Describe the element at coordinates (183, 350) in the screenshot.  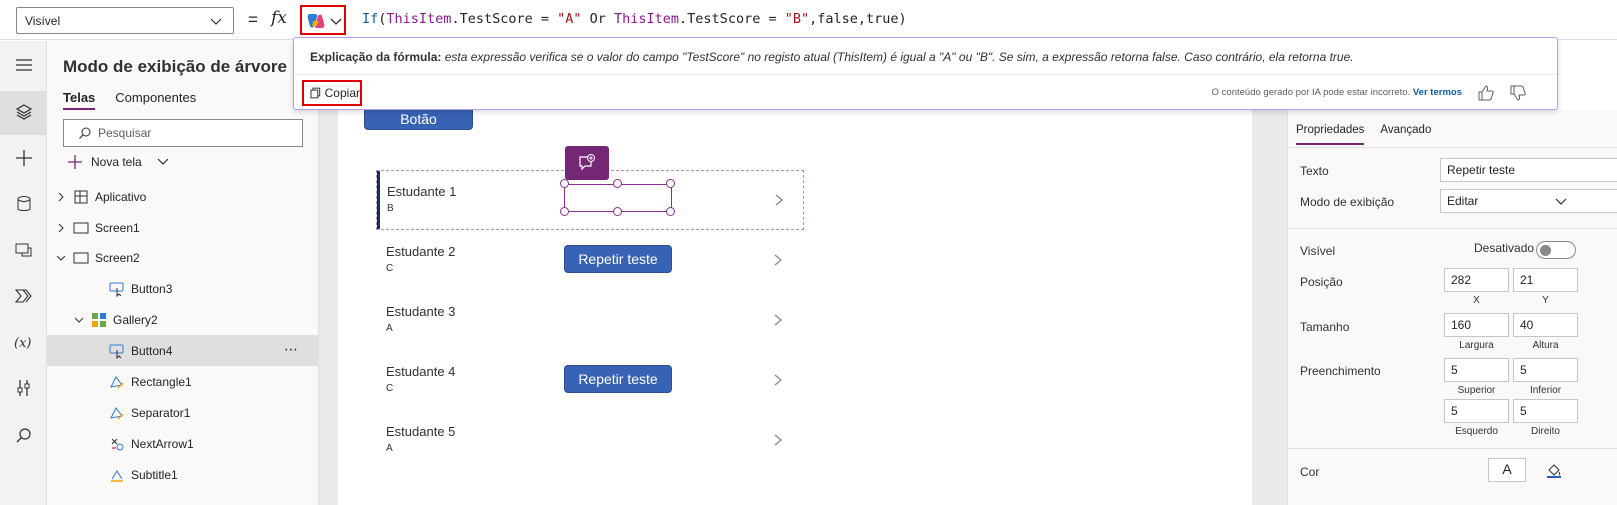
I see `tree-item-button4: Button4 ⋯` at that location.